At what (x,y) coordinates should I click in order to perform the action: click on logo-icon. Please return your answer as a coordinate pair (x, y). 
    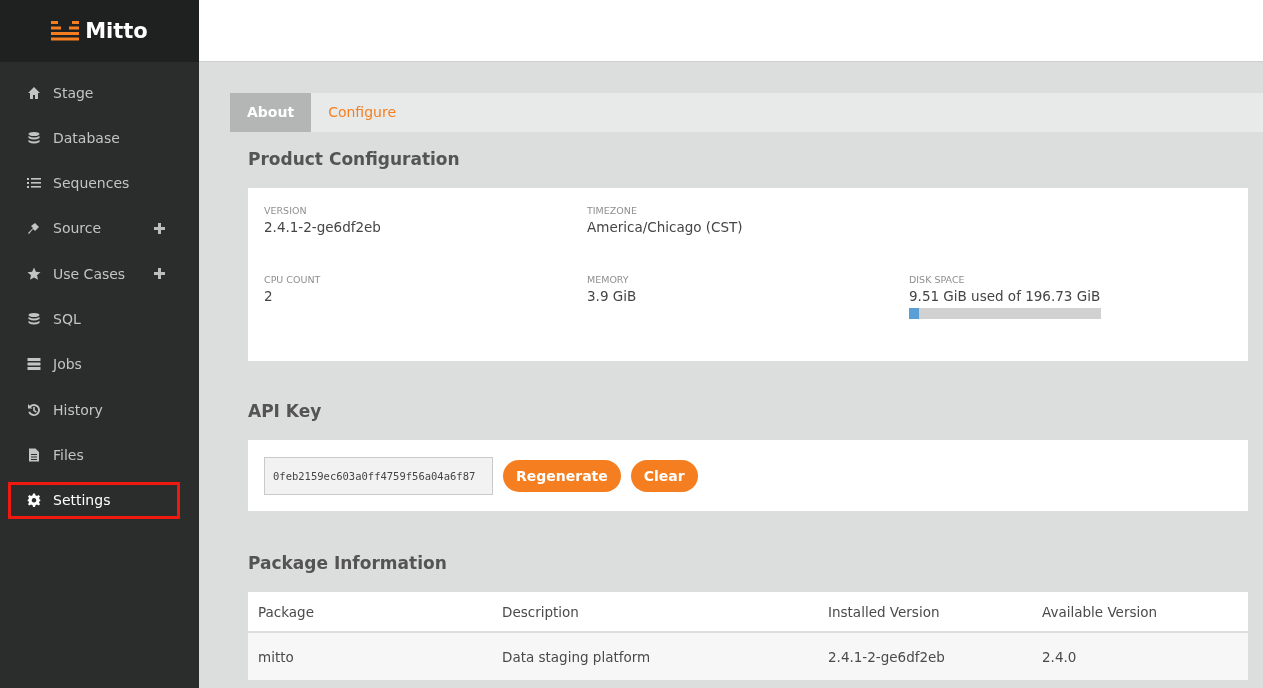
    Looking at the image, I should click on (65, 31).